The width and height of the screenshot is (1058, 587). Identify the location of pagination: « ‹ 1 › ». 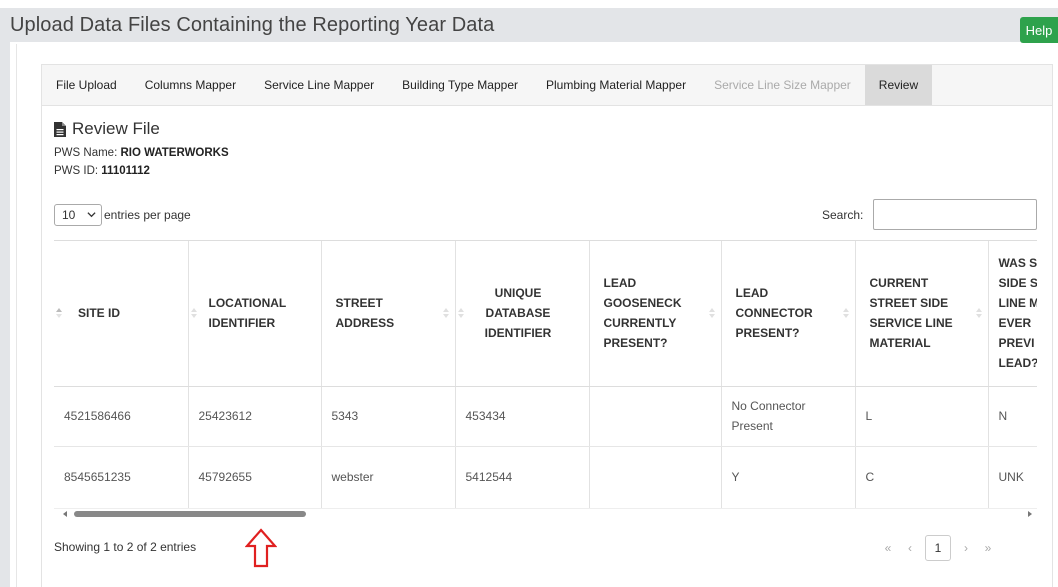
(938, 548).